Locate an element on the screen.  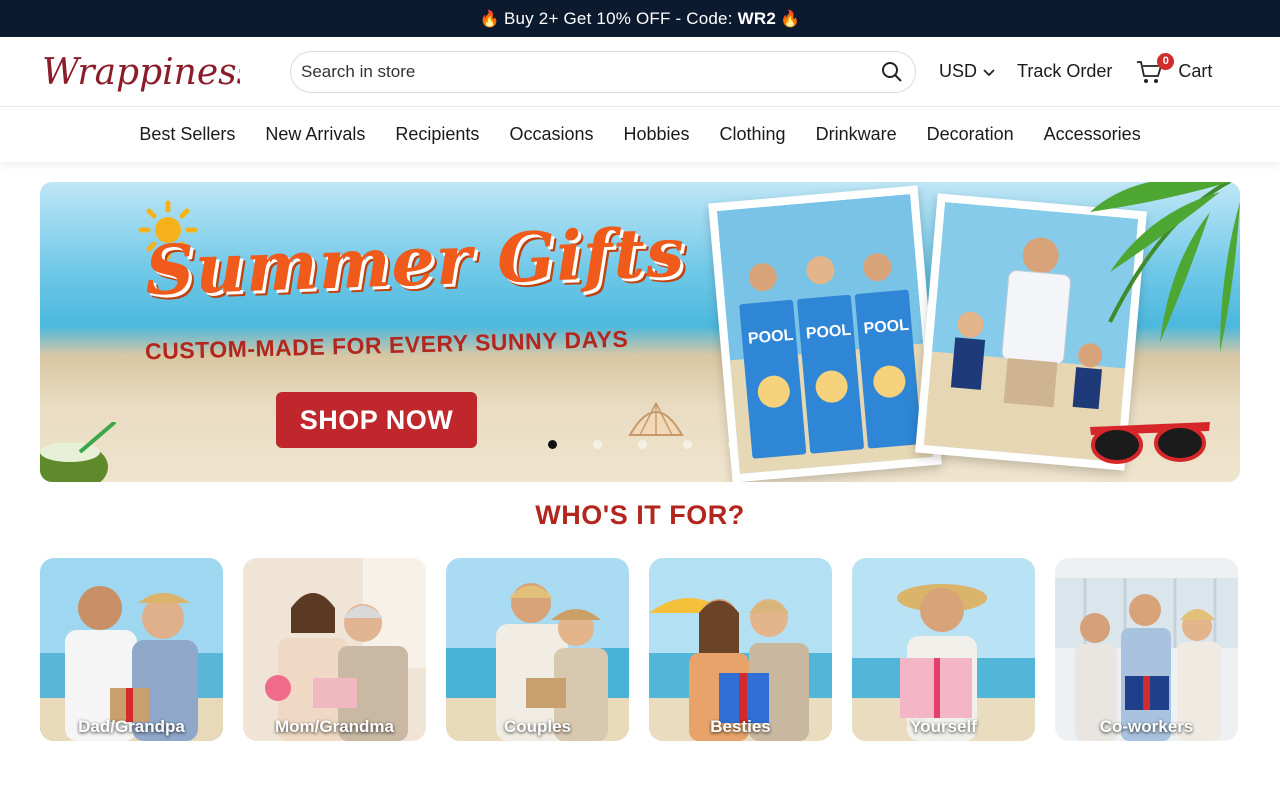
recipient-card-yourself: Yourself is located at coordinates (943, 649).